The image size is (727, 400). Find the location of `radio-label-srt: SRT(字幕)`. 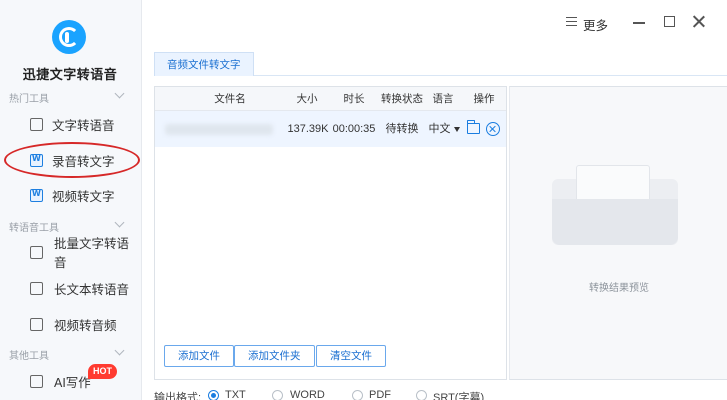

radio-label-srt: SRT(字幕) is located at coordinates (458, 394).